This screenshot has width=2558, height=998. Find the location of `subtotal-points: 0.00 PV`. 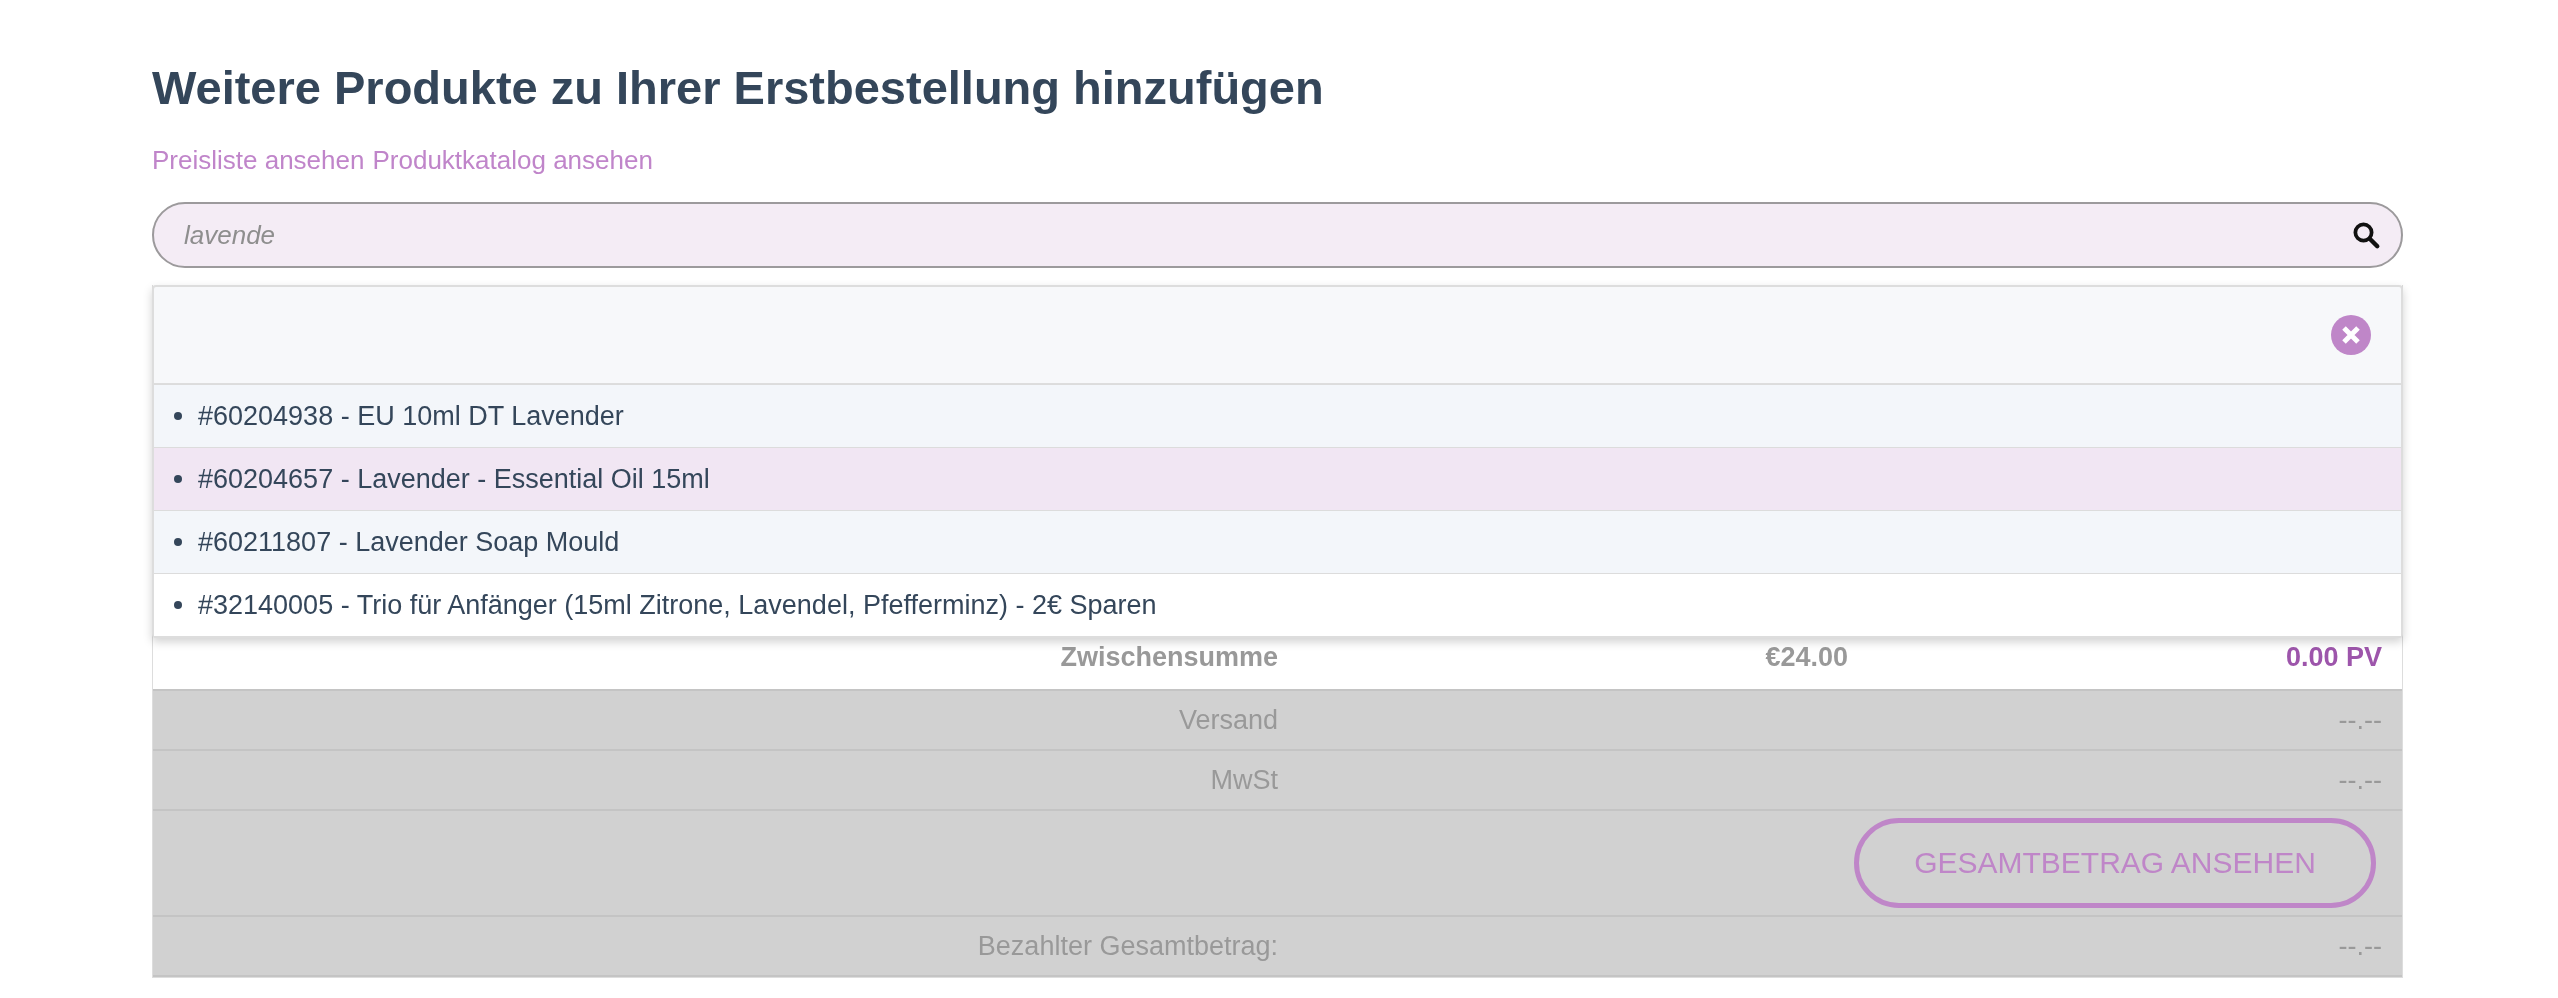

subtotal-points: 0.00 PV is located at coordinates (2333, 657).